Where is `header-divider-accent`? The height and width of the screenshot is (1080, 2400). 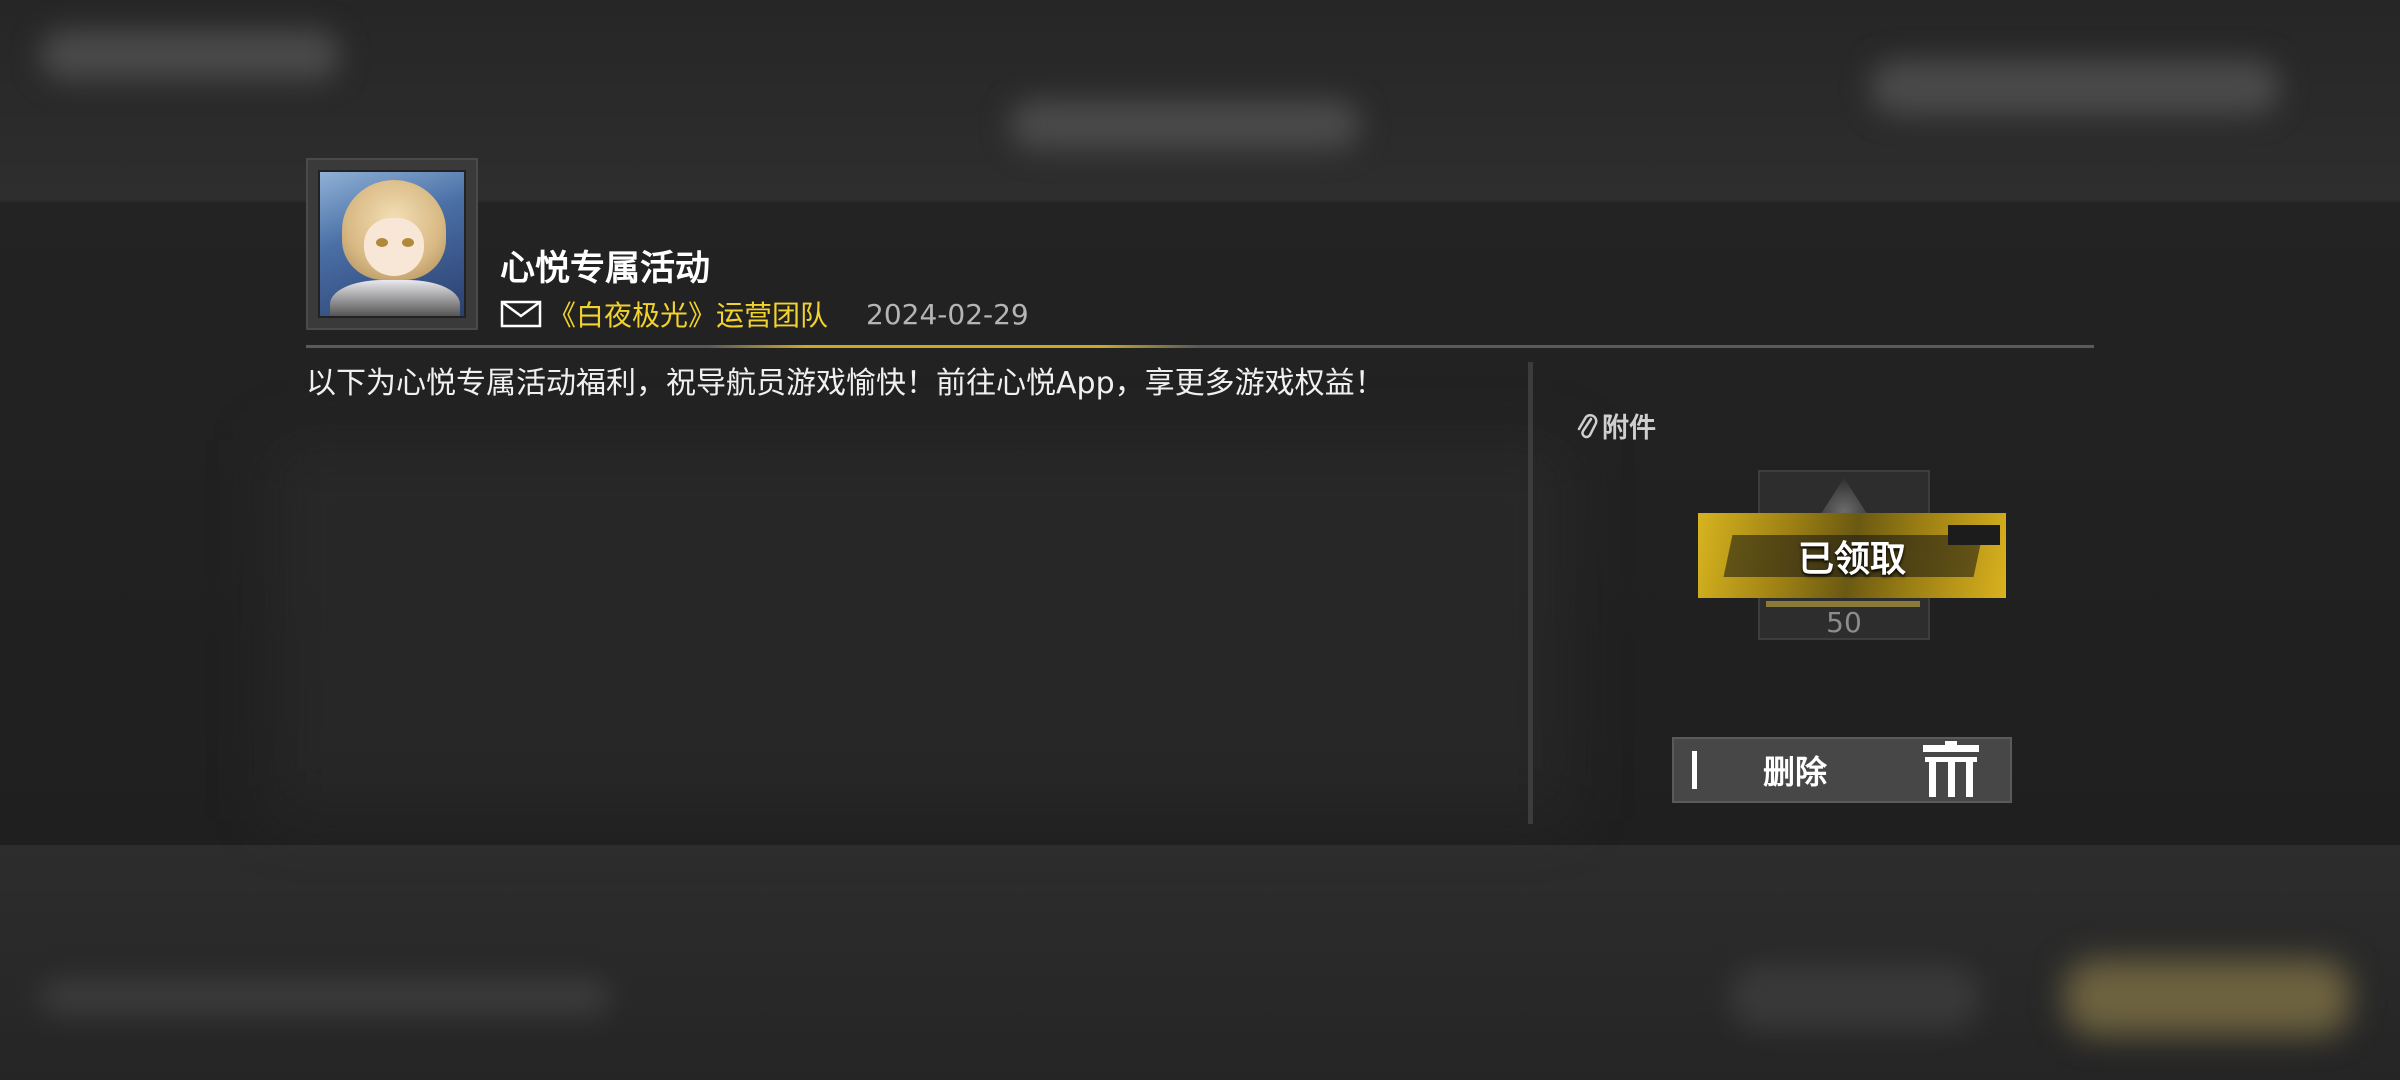 header-divider-accent is located at coordinates (953, 346).